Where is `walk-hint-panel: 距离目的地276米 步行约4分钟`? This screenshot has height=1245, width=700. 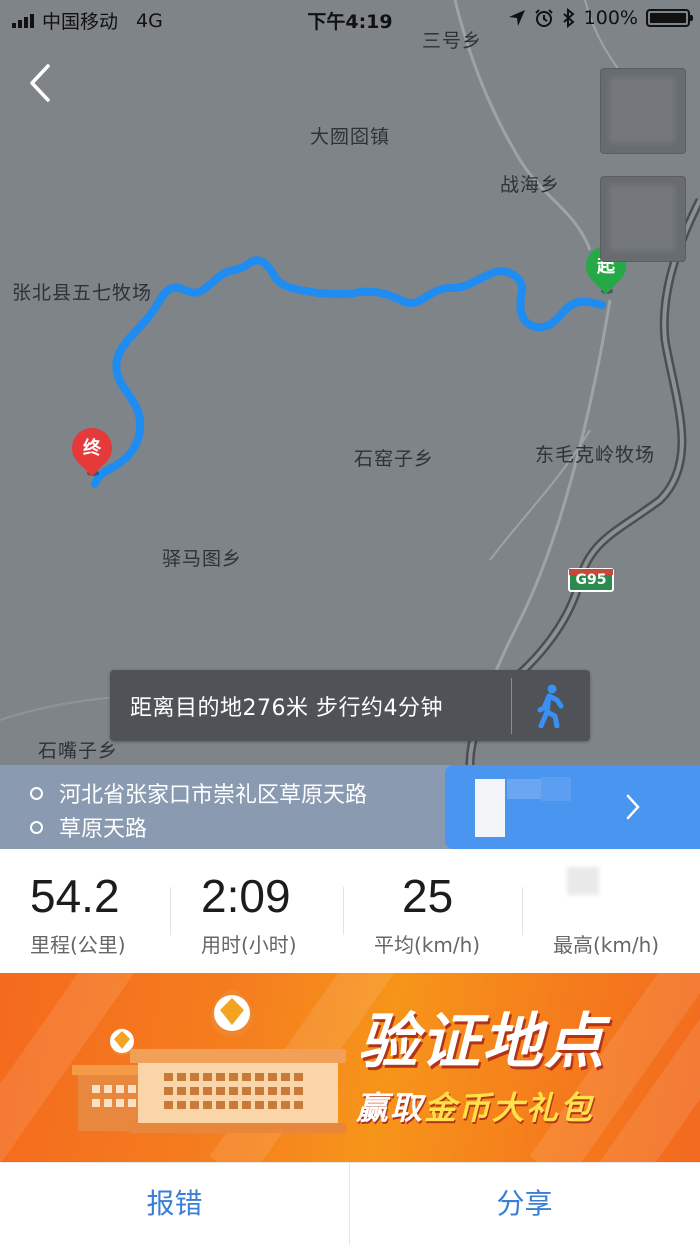
walk-hint-panel: 距离目的地276米 步行约4分钟 is located at coordinates (350, 705).